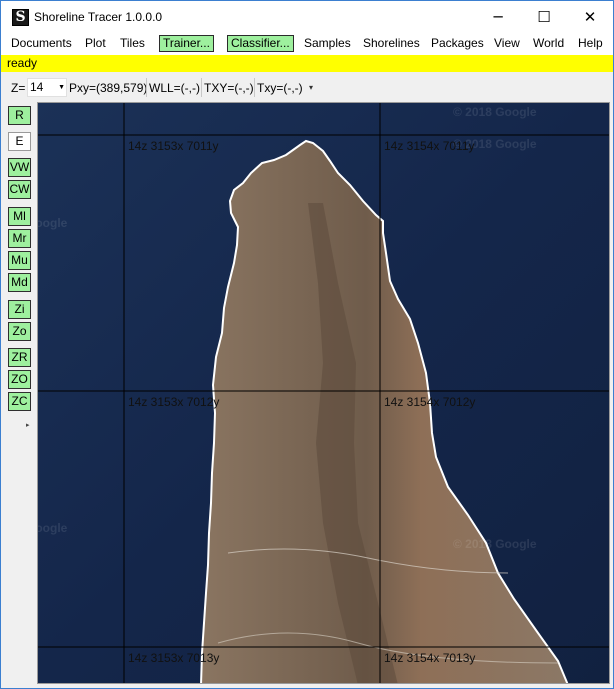 This screenshot has height=689, width=614. Describe the element at coordinates (19, 282) in the screenshot. I see `tool-md-button: Md` at that location.